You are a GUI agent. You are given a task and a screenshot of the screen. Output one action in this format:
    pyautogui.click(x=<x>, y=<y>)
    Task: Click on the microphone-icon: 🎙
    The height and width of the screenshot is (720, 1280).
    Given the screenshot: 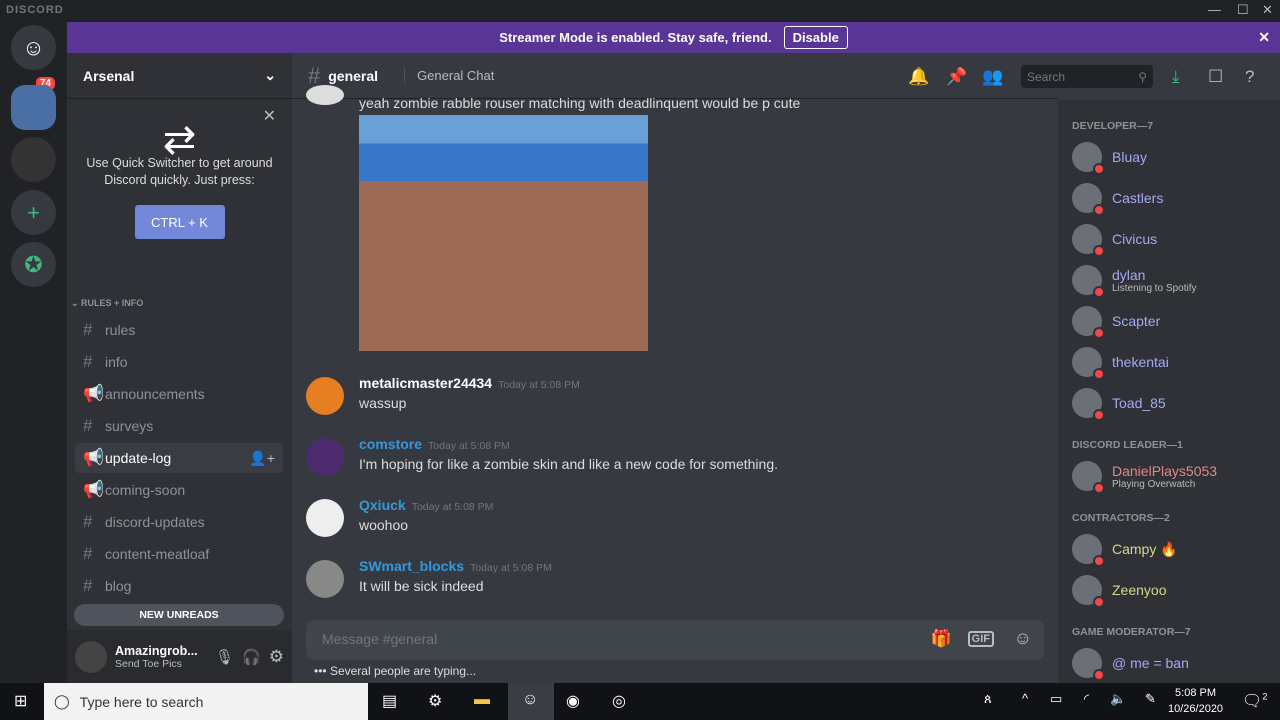 What is the action you would take?
    pyautogui.click(x=224, y=657)
    